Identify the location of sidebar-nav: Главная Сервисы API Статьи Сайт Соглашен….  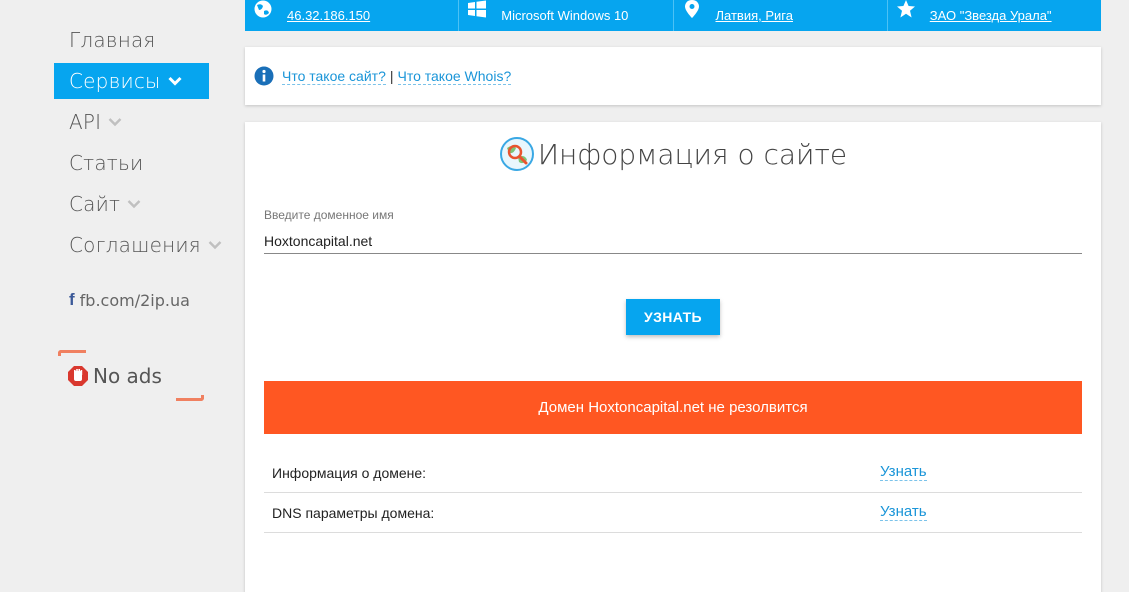
(138, 211).